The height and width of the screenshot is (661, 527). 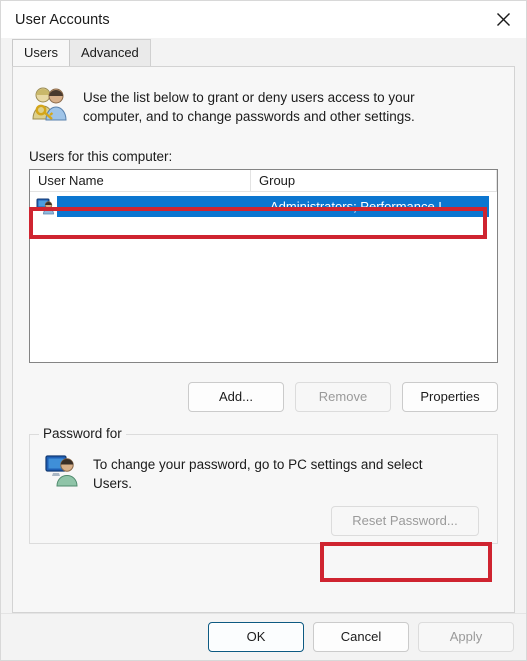 I want to click on properties-button: Properties, so click(x=450, y=397).